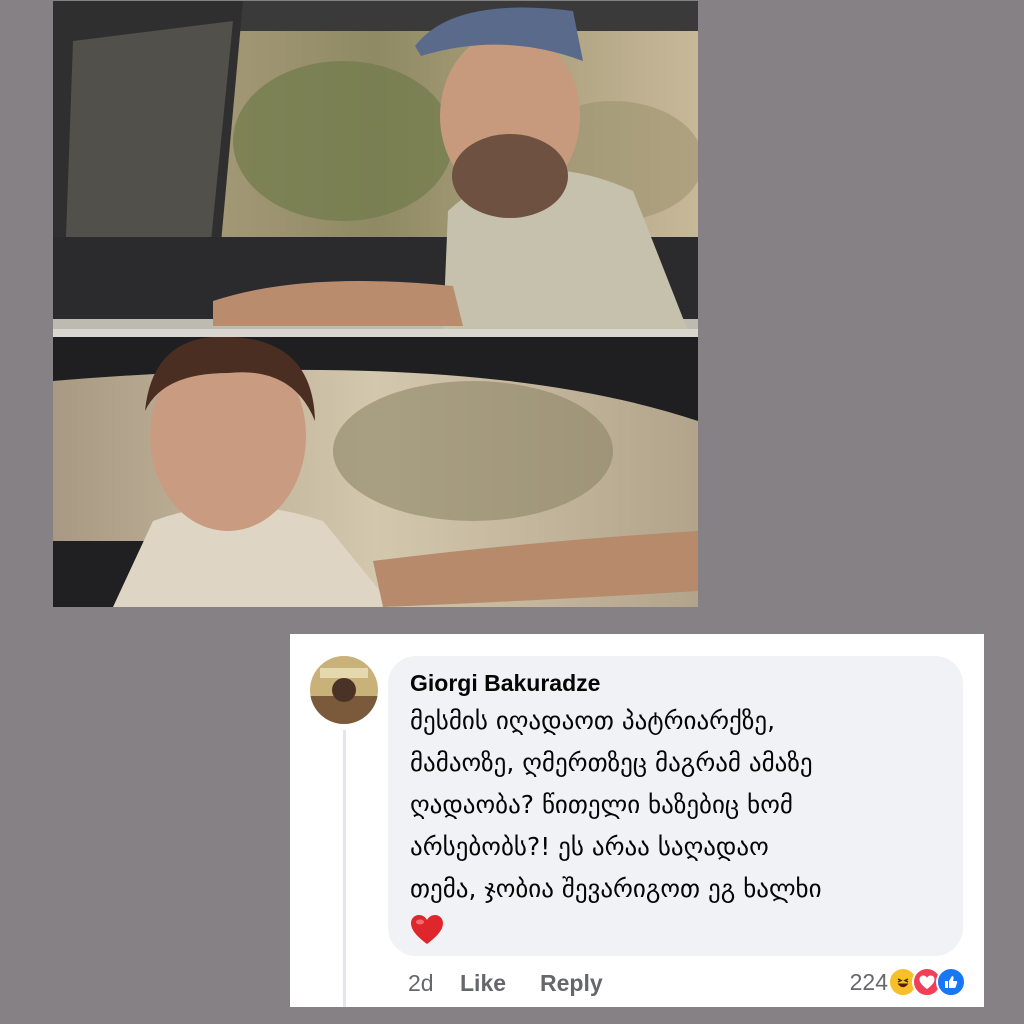  Describe the element at coordinates (522, 983) in the screenshot. I see `comment-actions: 2d Like Reply` at that location.